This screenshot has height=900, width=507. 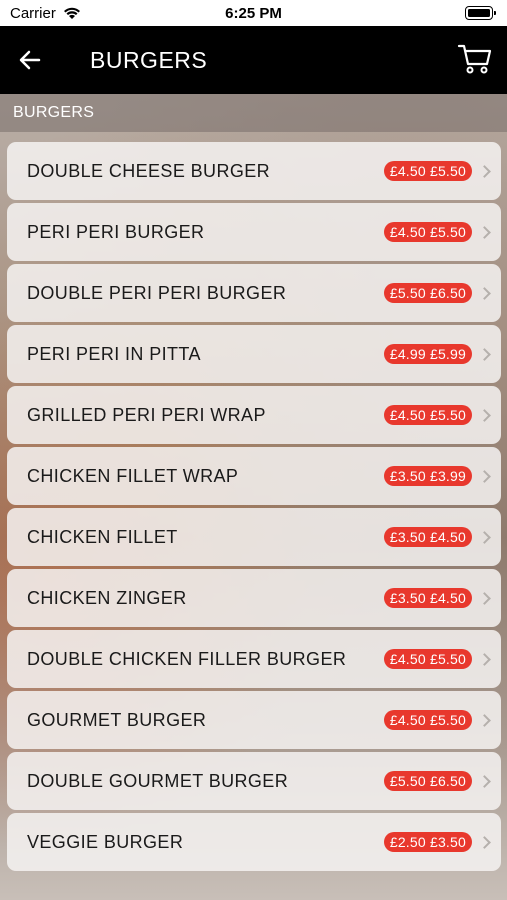 I want to click on menu-item-name: GOURMET BURGER, so click(x=117, y=719).